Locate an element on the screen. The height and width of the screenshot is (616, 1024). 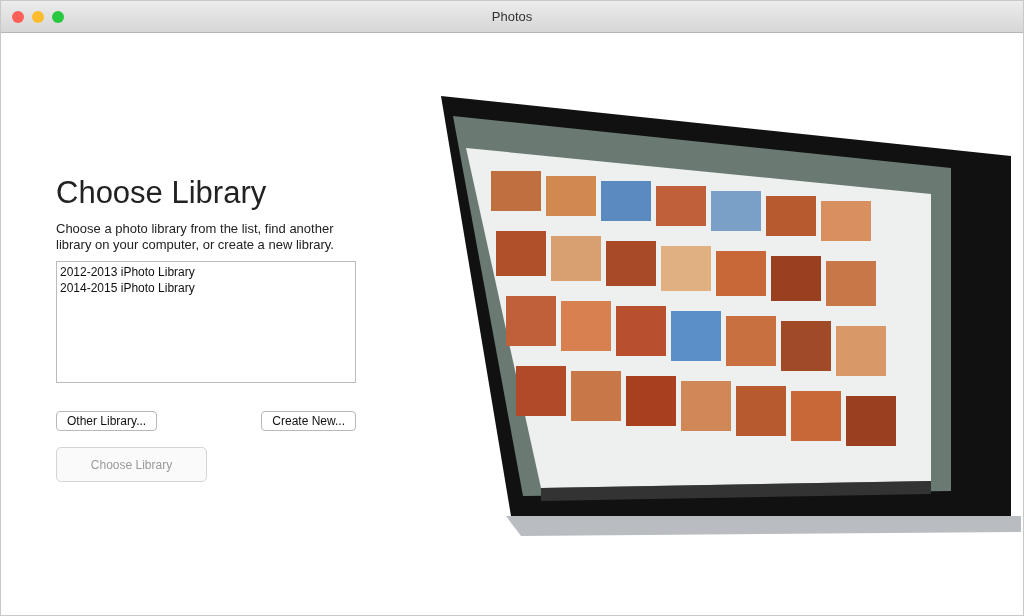
library-item: 2012-2013 iPhoto Library is located at coordinates (206, 272).